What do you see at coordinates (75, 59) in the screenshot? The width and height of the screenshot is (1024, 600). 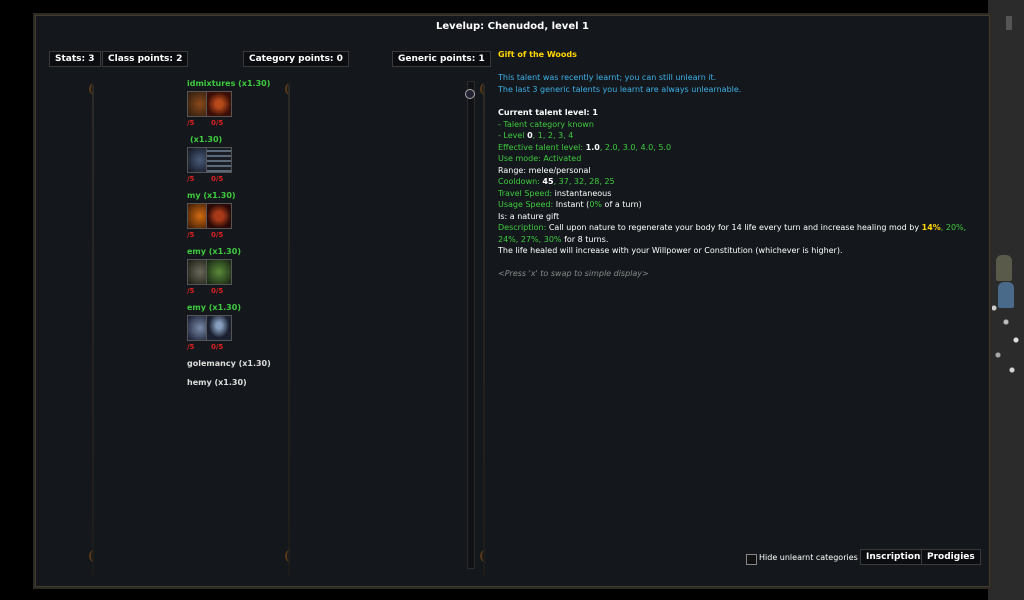 I see `stats-points-button: Stats: 3` at bounding box center [75, 59].